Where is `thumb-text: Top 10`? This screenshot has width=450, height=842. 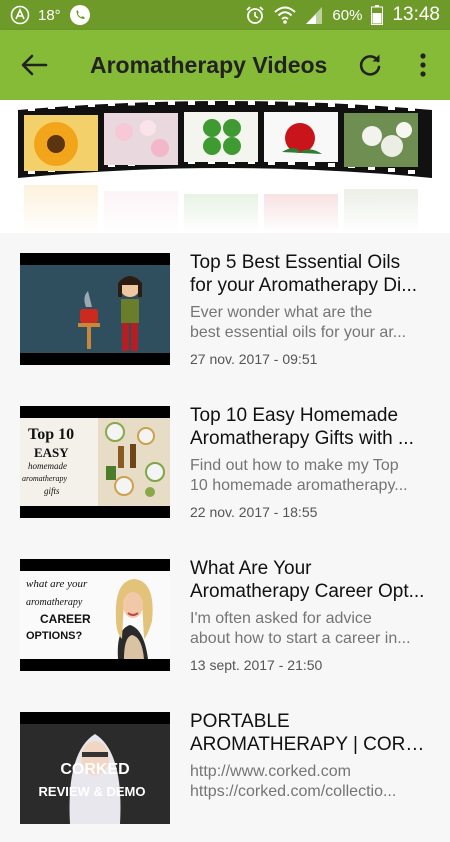
thumb-text: Top 10 is located at coordinates (51, 434).